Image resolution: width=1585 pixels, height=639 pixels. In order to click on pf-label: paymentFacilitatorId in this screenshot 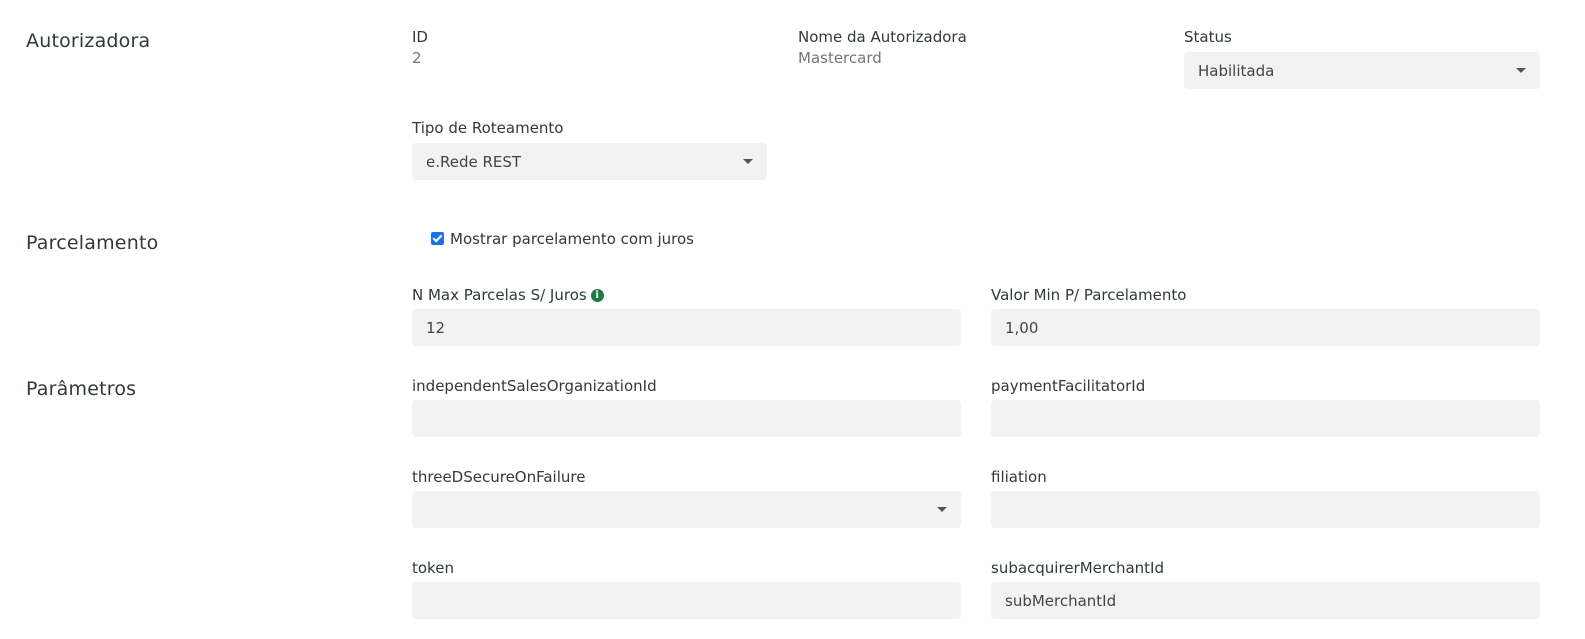, I will do `click(1068, 386)`.